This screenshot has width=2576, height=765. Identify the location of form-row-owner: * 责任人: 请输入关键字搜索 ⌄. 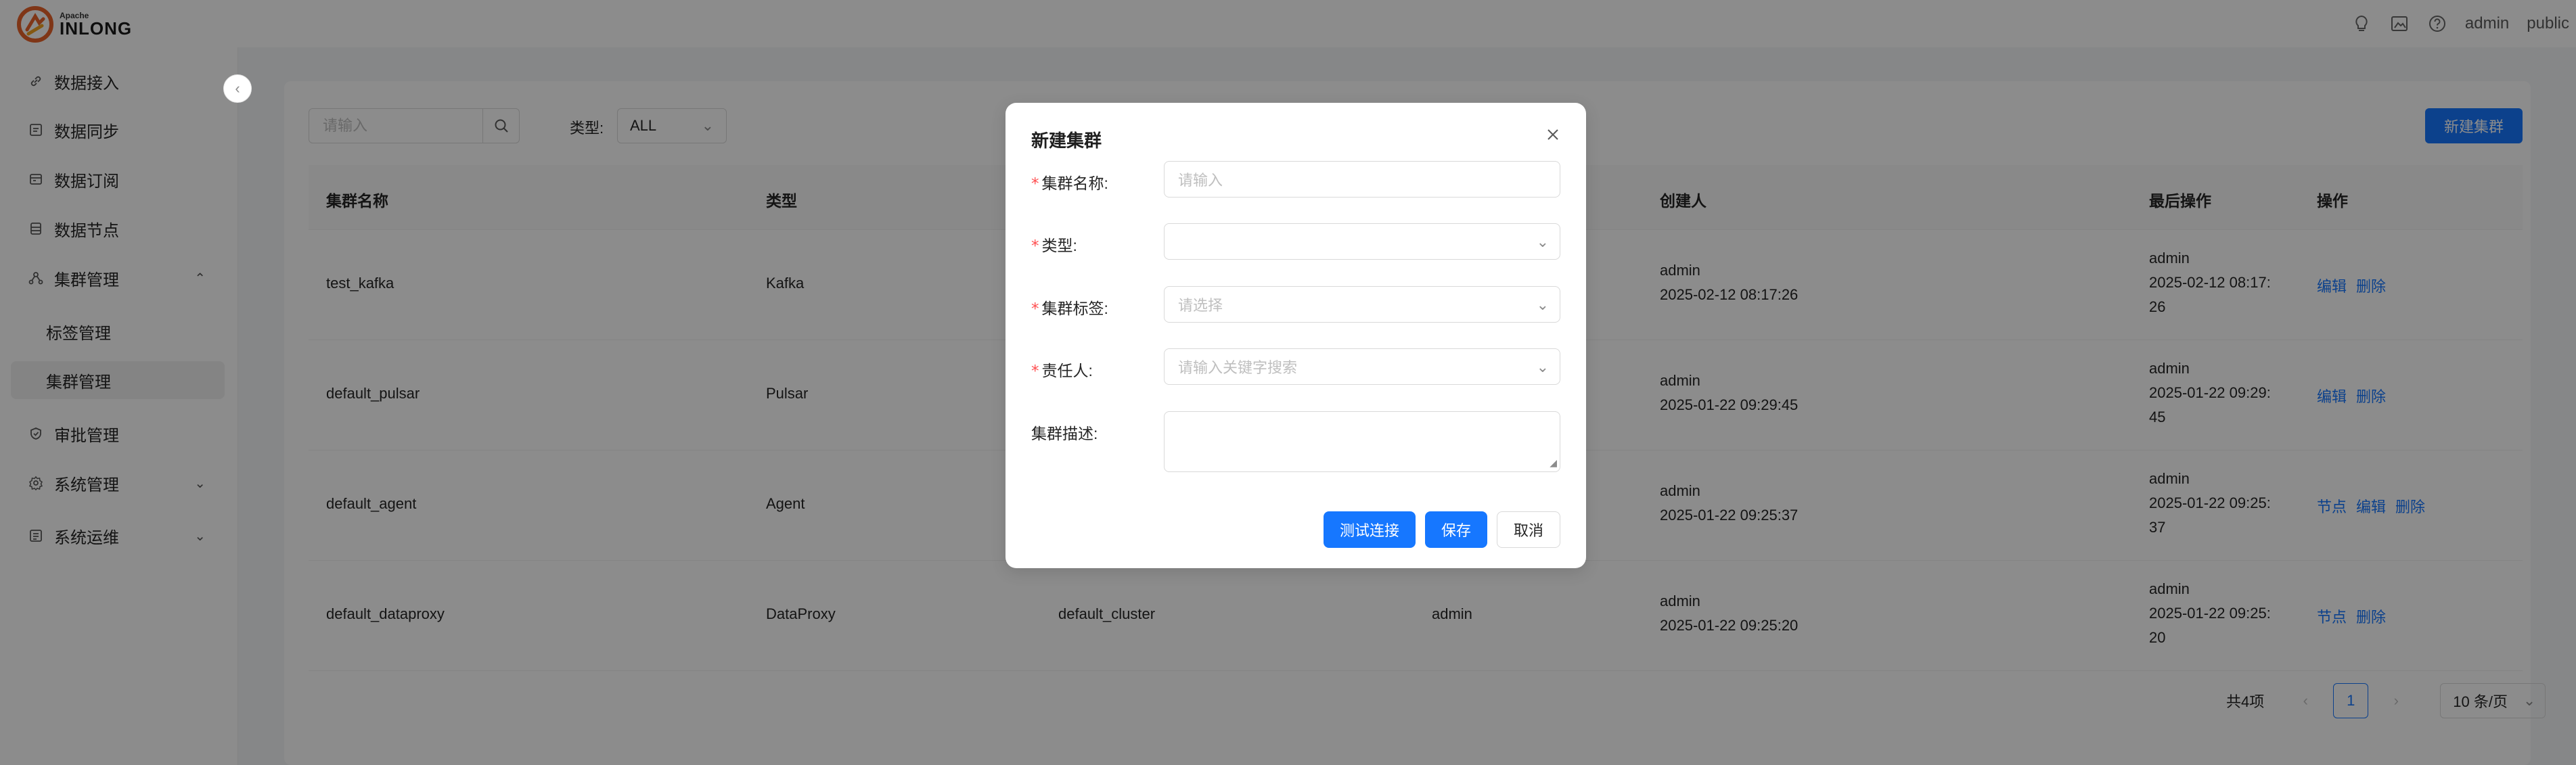
(1298, 367).